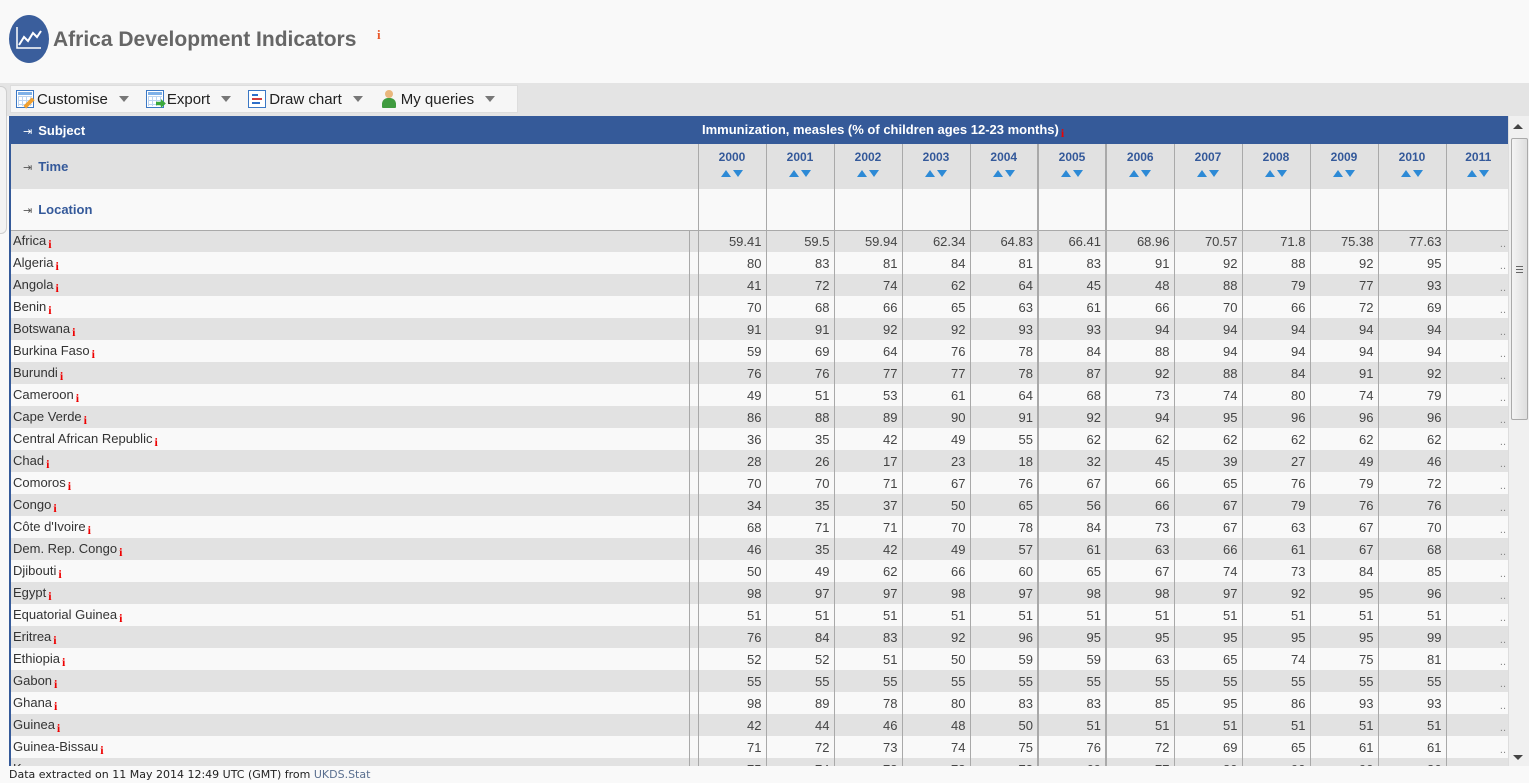 This screenshot has width=1529, height=783. Describe the element at coordinates (1518, 757) in the screenshot. I see `scroll-down-arrow-icon` at that location.